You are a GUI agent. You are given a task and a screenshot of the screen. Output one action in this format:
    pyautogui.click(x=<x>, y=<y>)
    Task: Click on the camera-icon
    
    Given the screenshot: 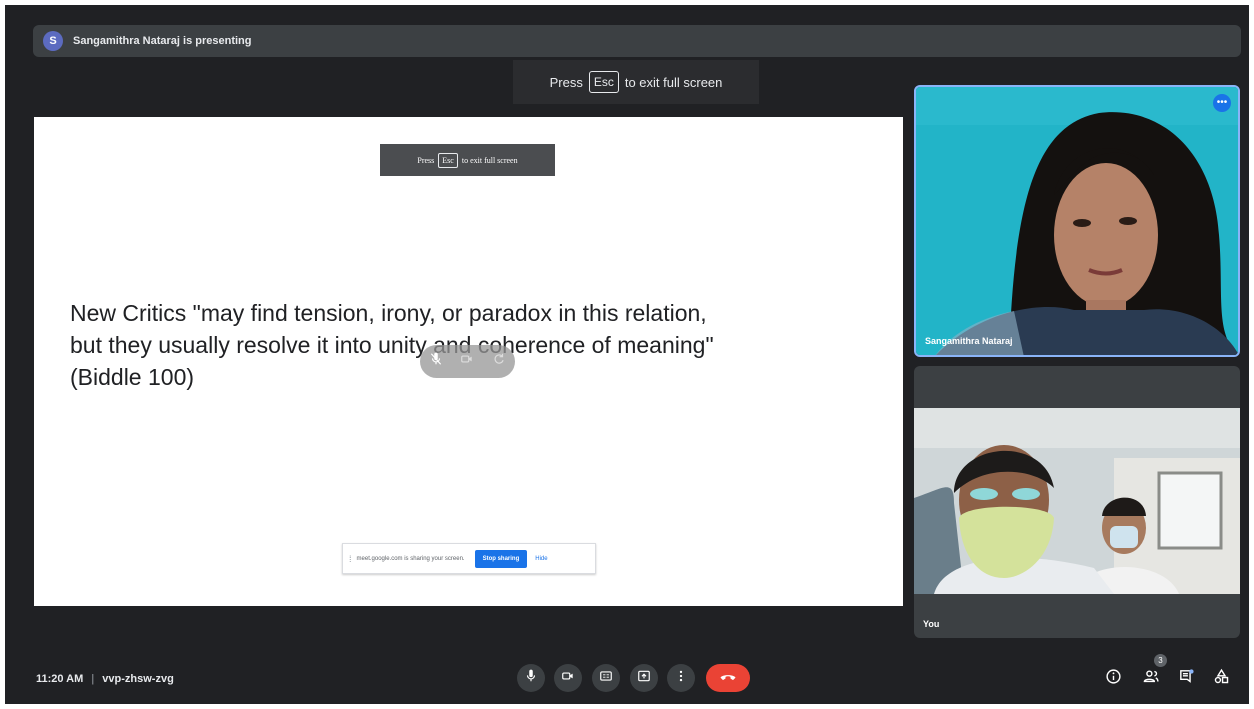 What is the action you would take?
    pyautogui.click(x=568, y=678)
    